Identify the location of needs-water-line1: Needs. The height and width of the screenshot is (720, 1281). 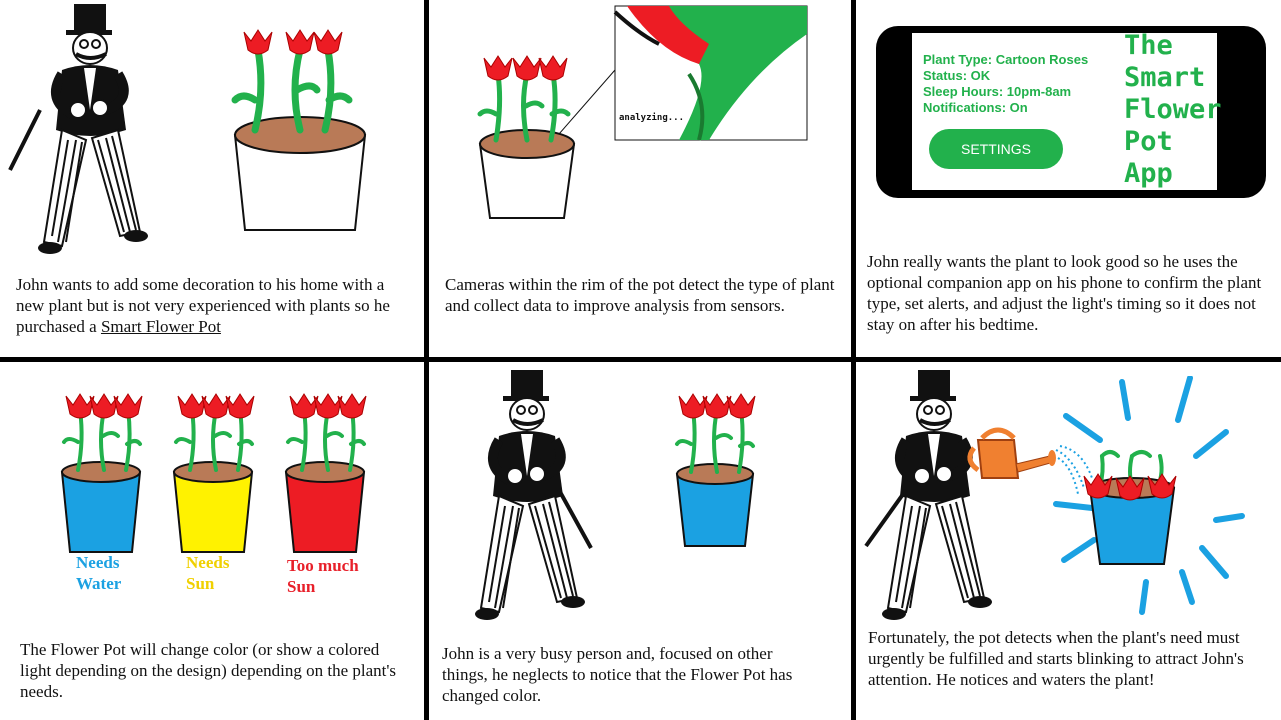
(98, 562).